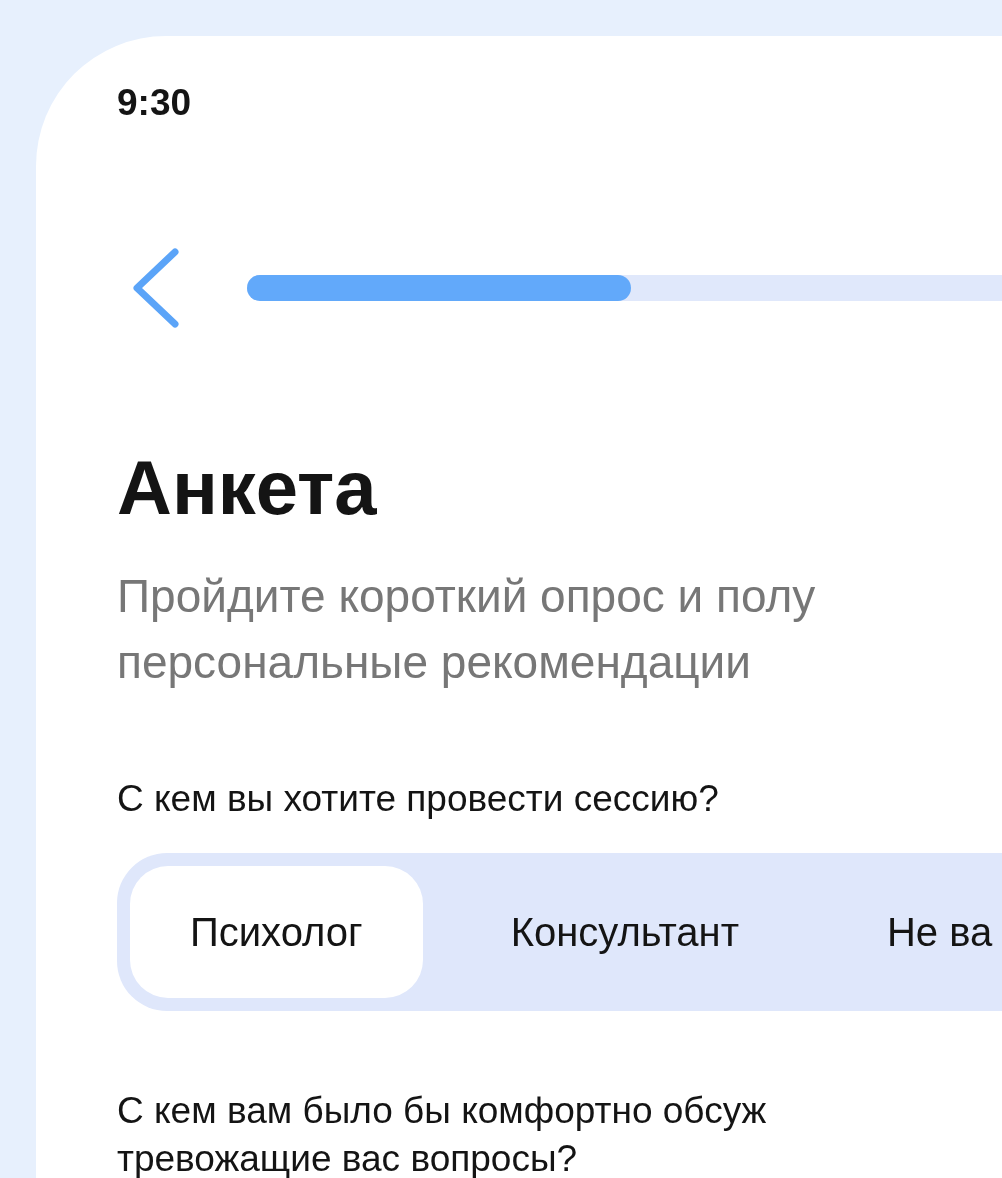  What do you see at coordinates (418, 799) in the screenshot?
I see `question-text: С кем вы хотите провести сессию?` at bounding box center [418, 799].